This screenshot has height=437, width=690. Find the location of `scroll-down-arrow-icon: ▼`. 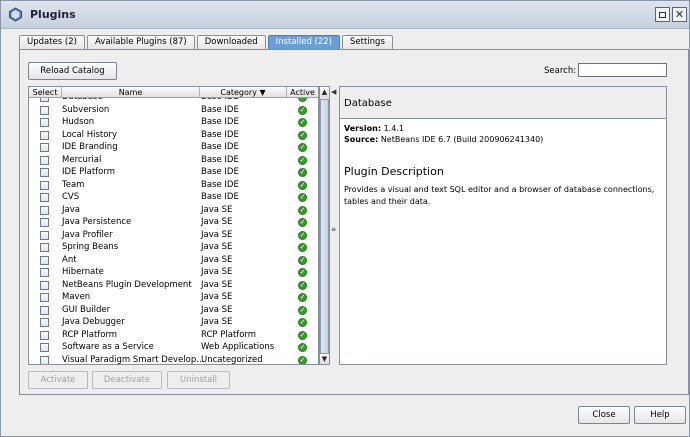

scroll-down-arrow-icon: ▼ is located at coordinates (324, 359).